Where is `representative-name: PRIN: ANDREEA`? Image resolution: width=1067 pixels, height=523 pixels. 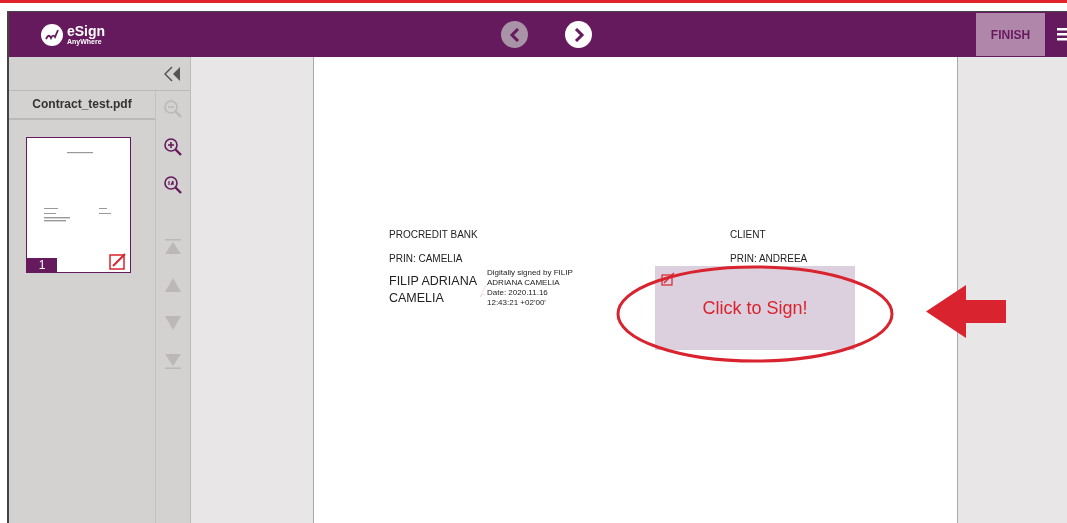
representative-name: PRIN: ANDREEA is located at coordinates (769, 258).